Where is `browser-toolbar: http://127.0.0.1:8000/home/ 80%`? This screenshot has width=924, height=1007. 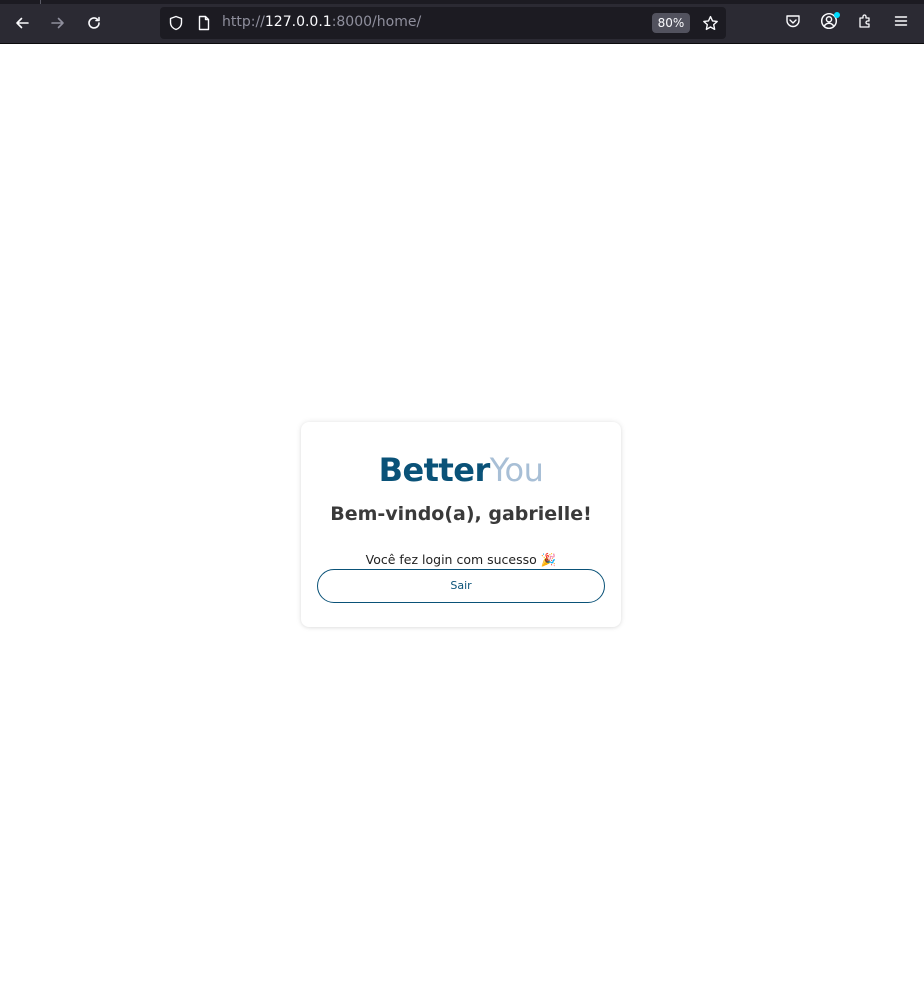 browser-toolbar: http://127.0.0.1:8000/home/ 80% is located at coordinates (462, 22).